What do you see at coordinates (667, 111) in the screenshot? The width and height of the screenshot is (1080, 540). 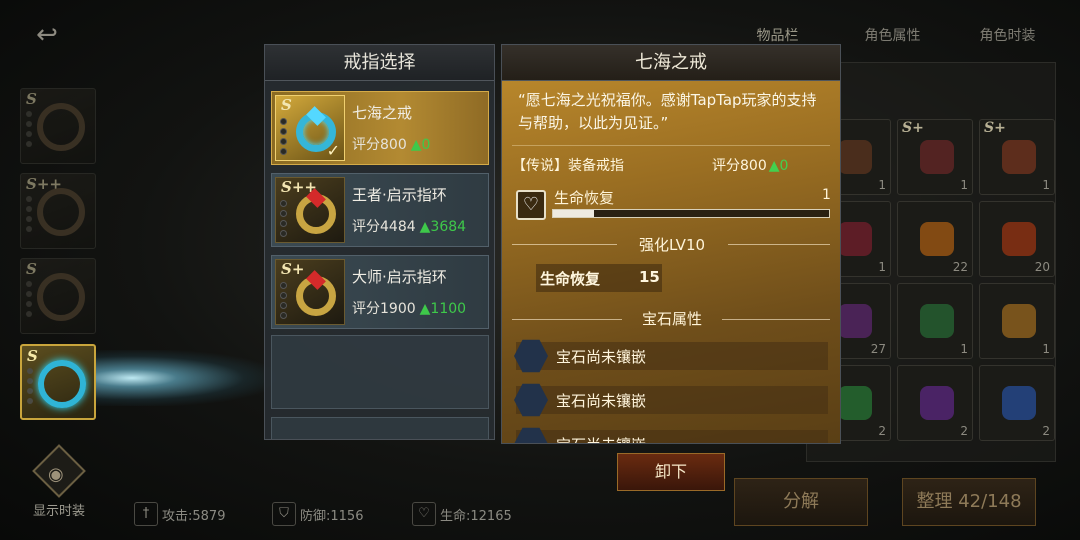 I see `ring-description: “愿七海之光祝福你。感谢TapTap玩家的支持与帮助，以此为见证。”` at bounding box center [667, 111].